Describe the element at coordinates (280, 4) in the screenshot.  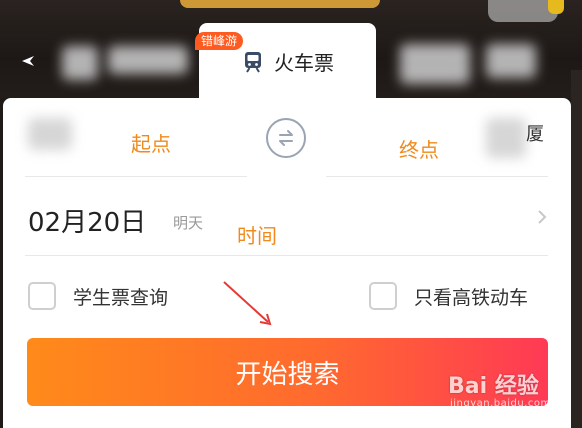
I see `banner-strip` at that location.